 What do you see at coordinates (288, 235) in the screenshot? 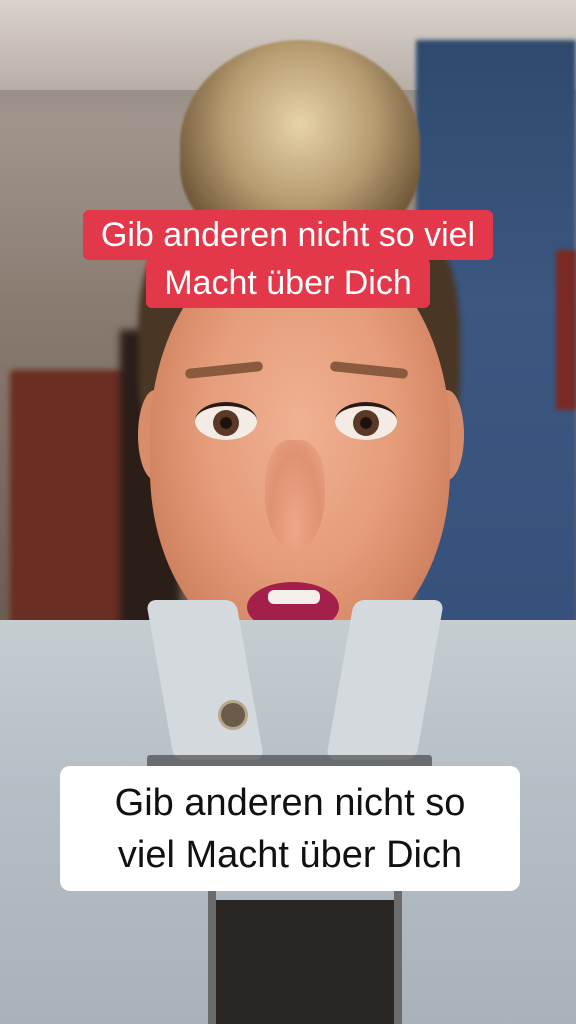
I see `top-caption-line-1: Gib anderen nicht so viel` at bounding box center [288, 235].